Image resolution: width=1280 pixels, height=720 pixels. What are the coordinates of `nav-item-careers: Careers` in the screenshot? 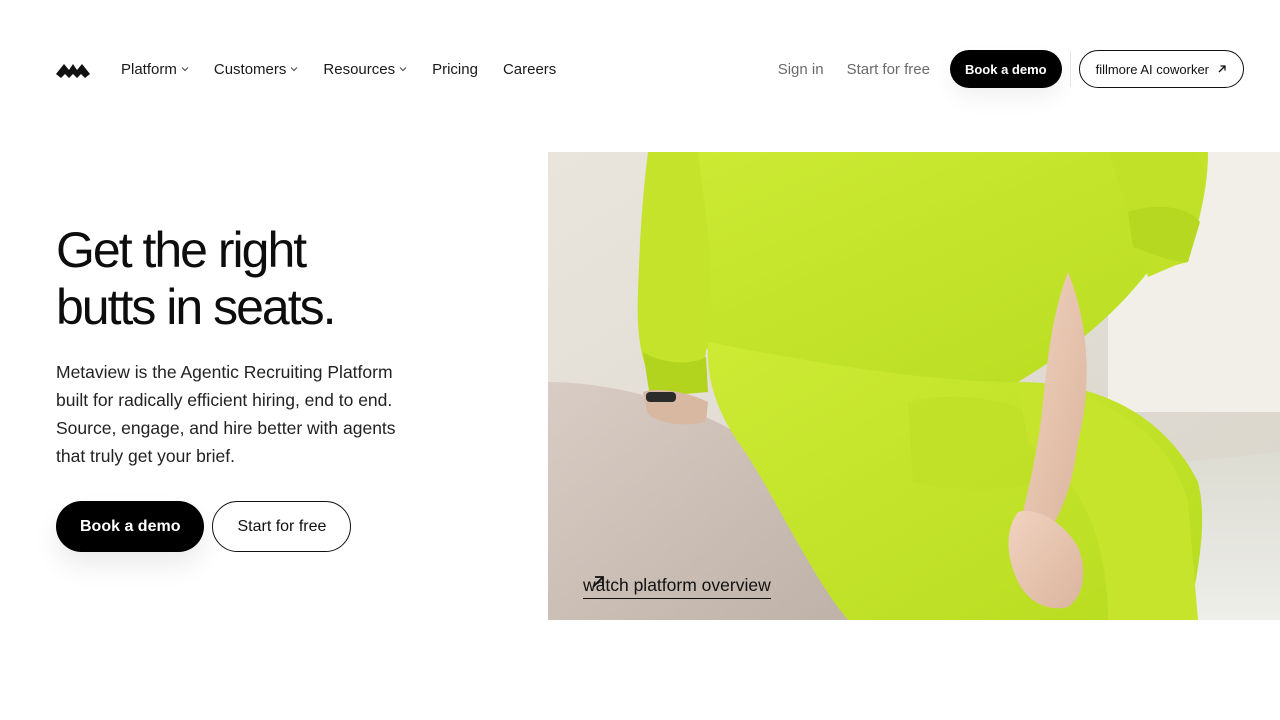 It's located at (529, 69).